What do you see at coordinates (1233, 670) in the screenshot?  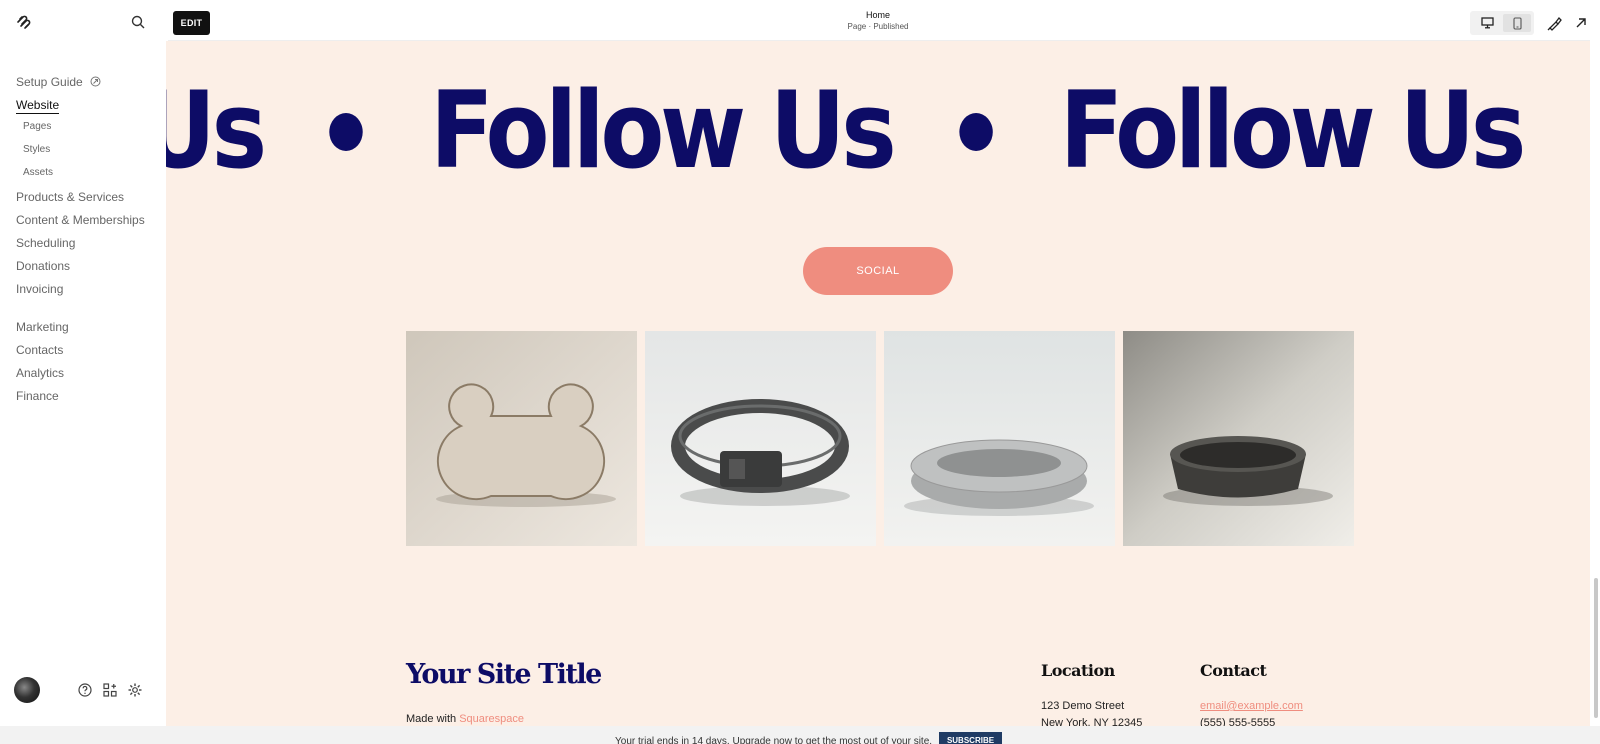 I see `contact-heading: Contact` at bounding box center [1233, 670].